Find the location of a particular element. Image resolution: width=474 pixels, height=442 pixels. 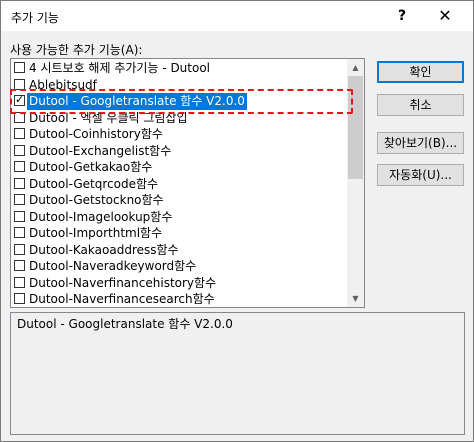

addin-item: Dutool-Navertopsearch함수 is located at coordinates (179, 308).